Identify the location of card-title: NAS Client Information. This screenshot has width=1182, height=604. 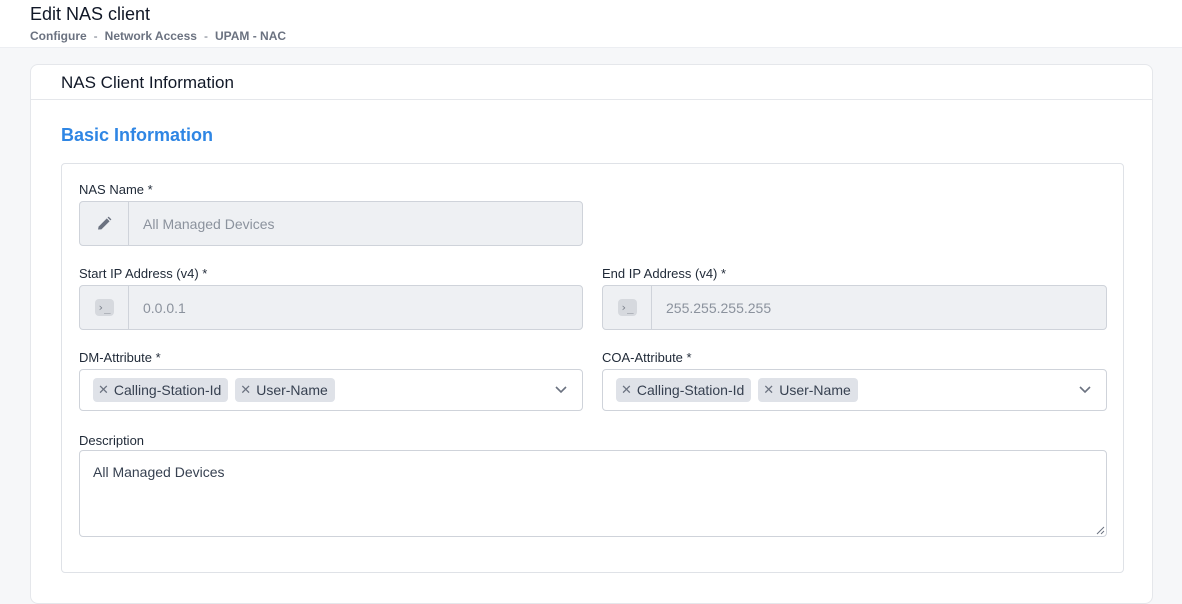
(591, 82).